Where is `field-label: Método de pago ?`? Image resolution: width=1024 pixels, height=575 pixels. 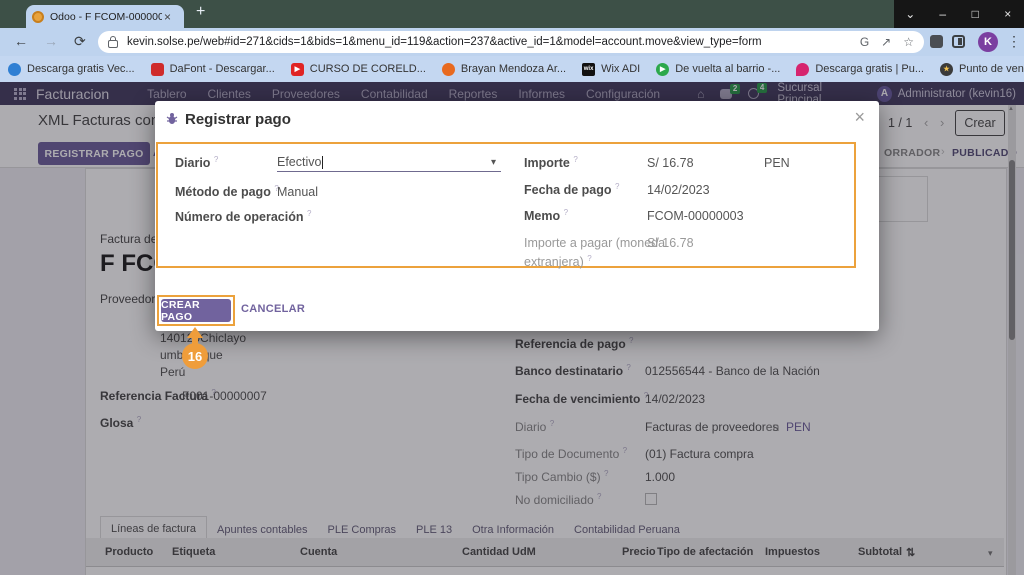
field-label: Método de pago ? is located at coordinates (227, 192).